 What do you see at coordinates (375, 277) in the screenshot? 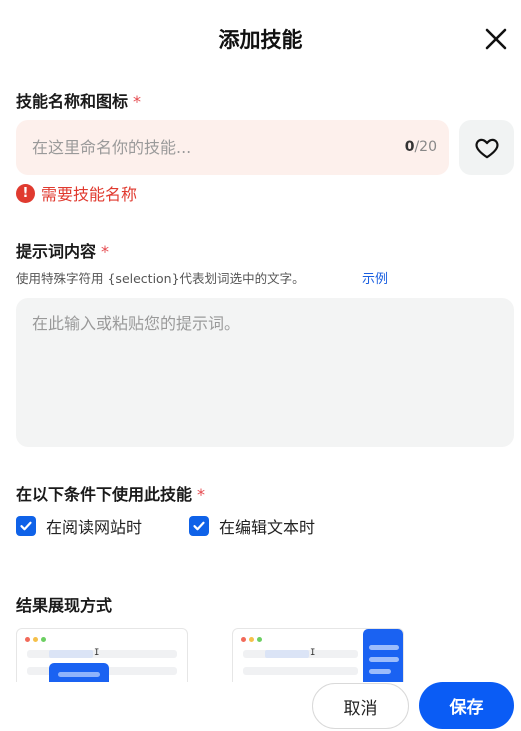
I see `example-link: 示例` at bounding box center [375, 277].